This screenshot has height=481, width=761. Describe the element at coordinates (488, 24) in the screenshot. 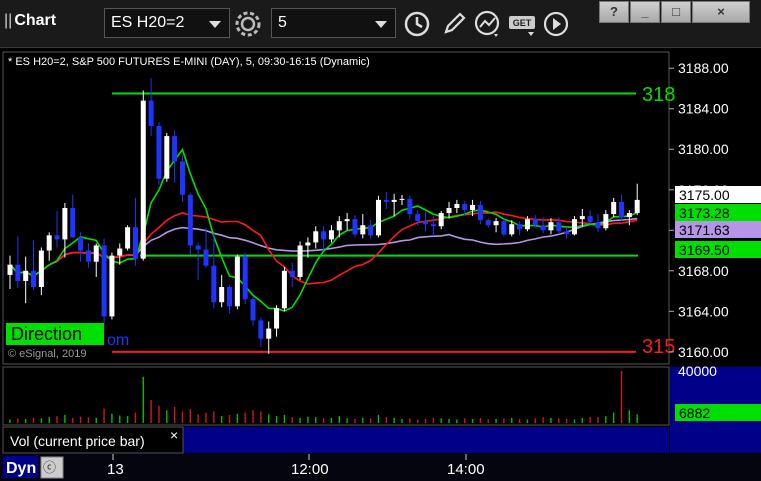

I see `study-icon` at that location.